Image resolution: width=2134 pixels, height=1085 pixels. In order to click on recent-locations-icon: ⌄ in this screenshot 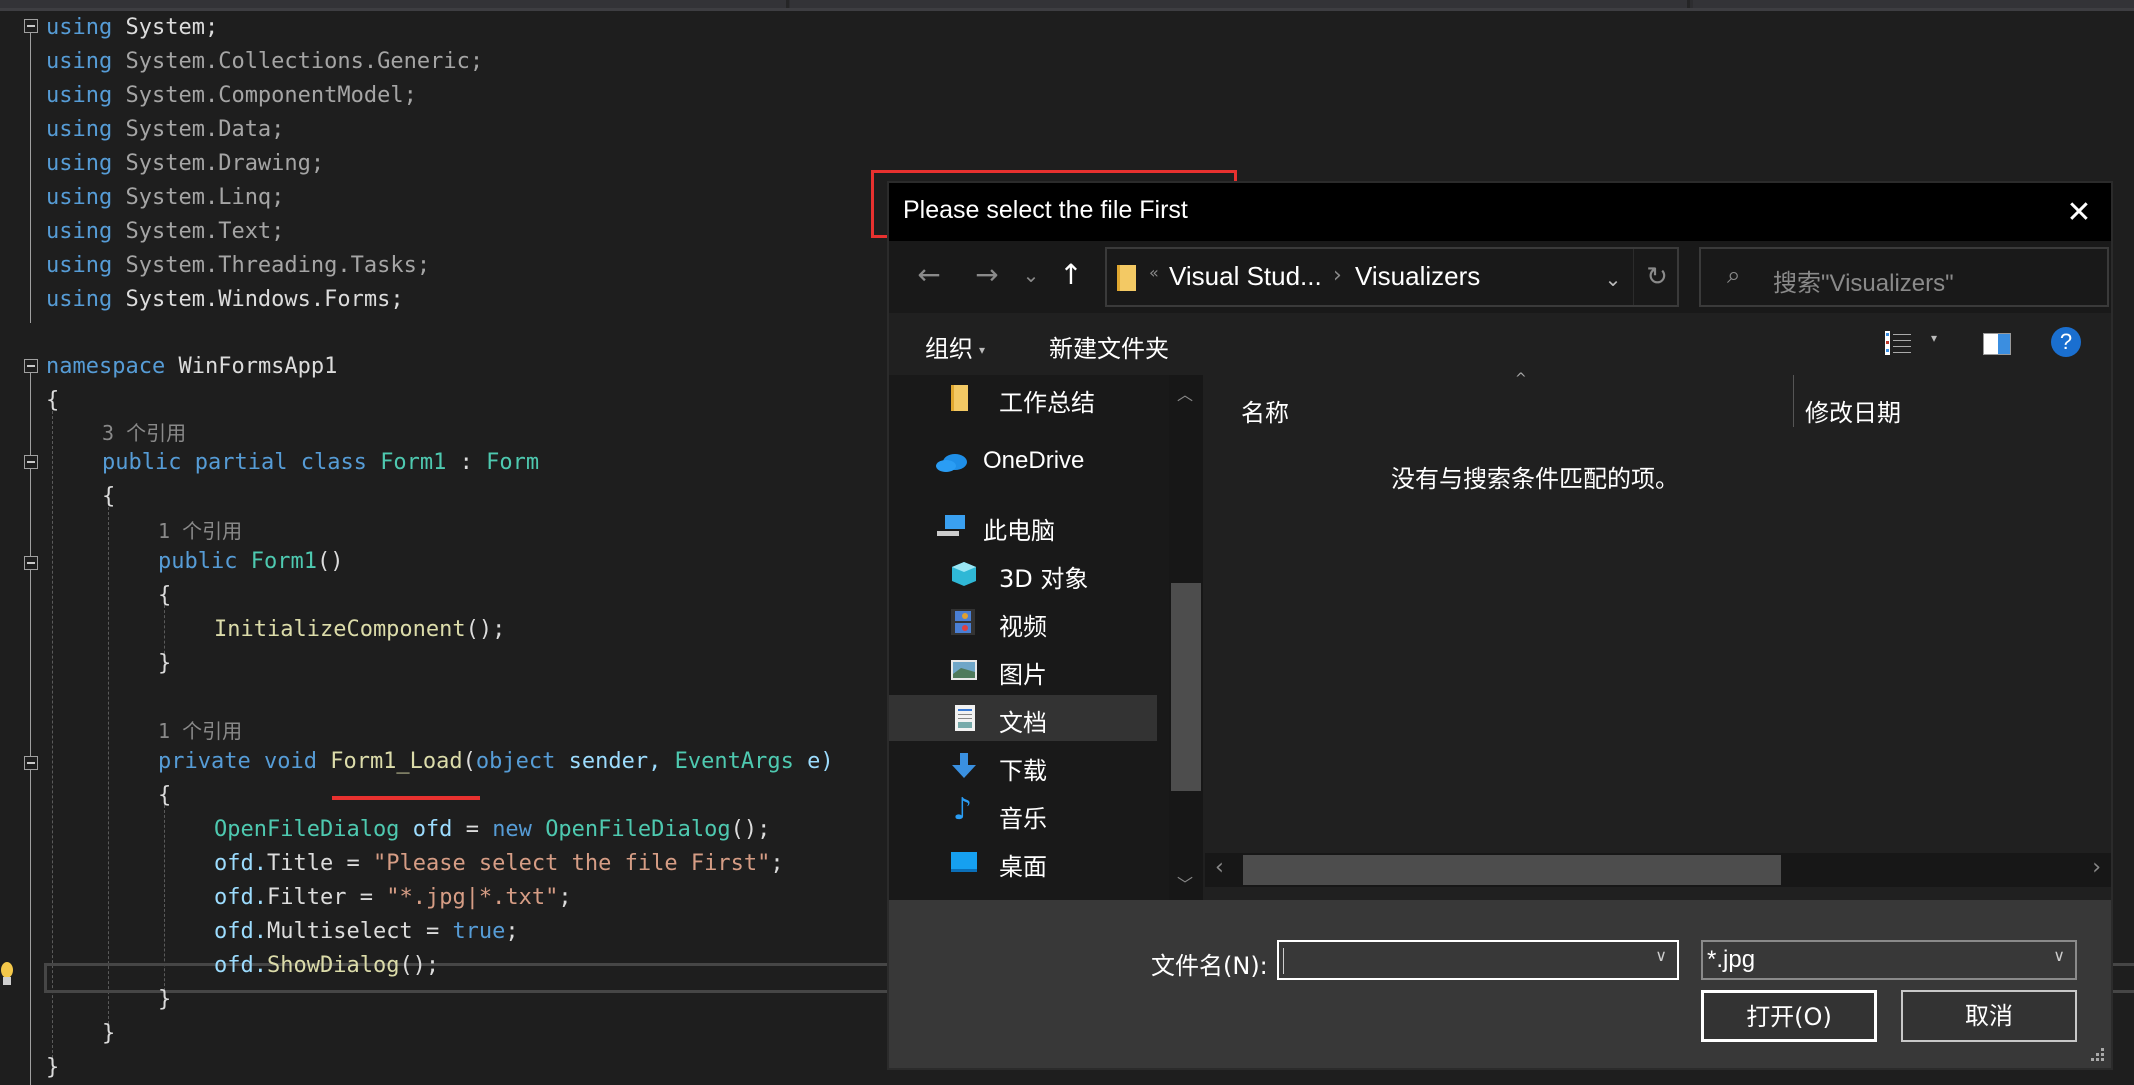, I will do `click(1031, 275)`.